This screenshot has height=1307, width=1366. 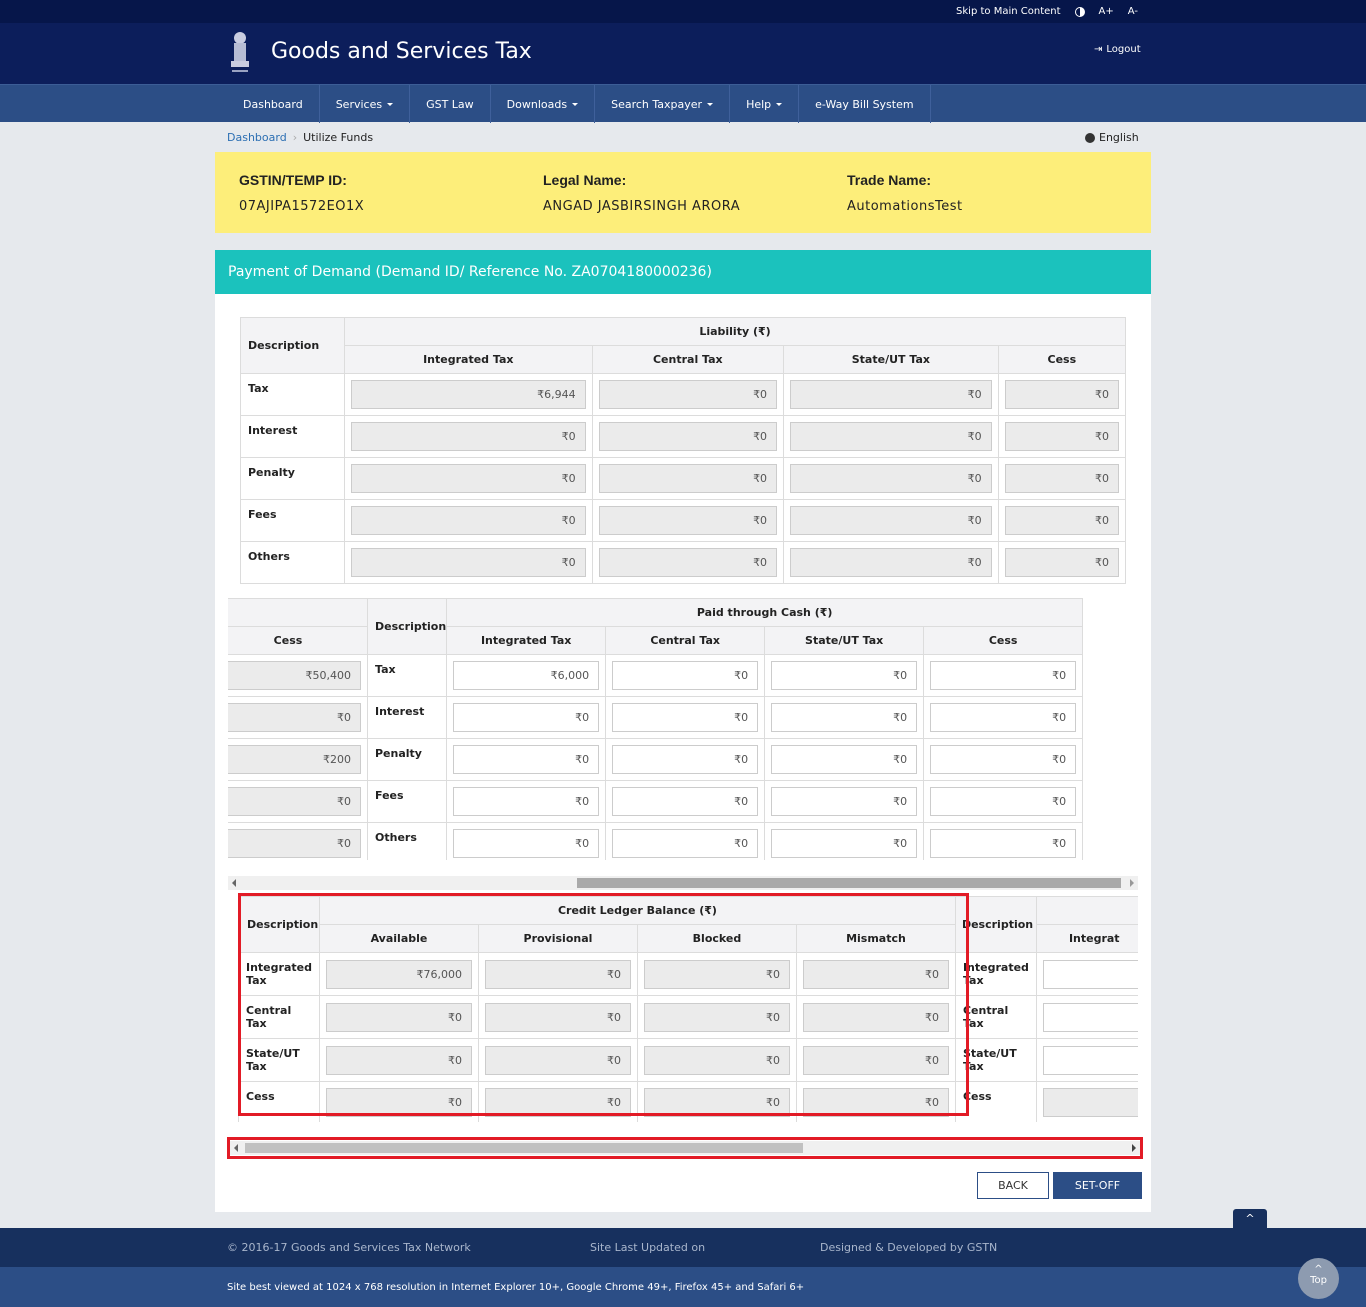 I want to click on next-column-header: Integrat, so click(x=1086, y=938).